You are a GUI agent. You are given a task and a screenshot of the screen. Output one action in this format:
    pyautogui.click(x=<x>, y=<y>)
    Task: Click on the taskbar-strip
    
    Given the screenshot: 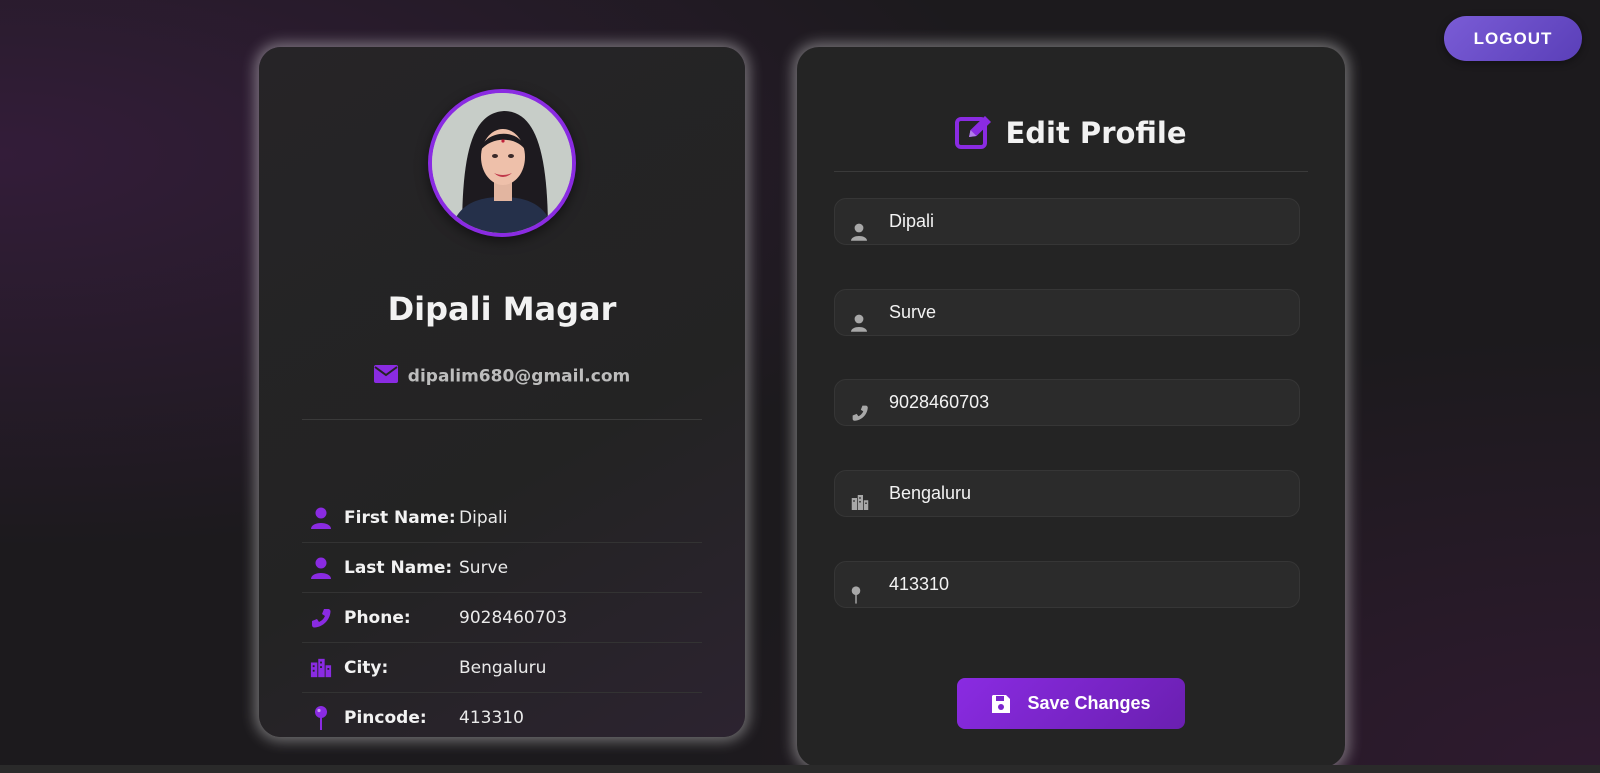 What is the action you would take?
    pyautogui.click(x=800, y=769)
    